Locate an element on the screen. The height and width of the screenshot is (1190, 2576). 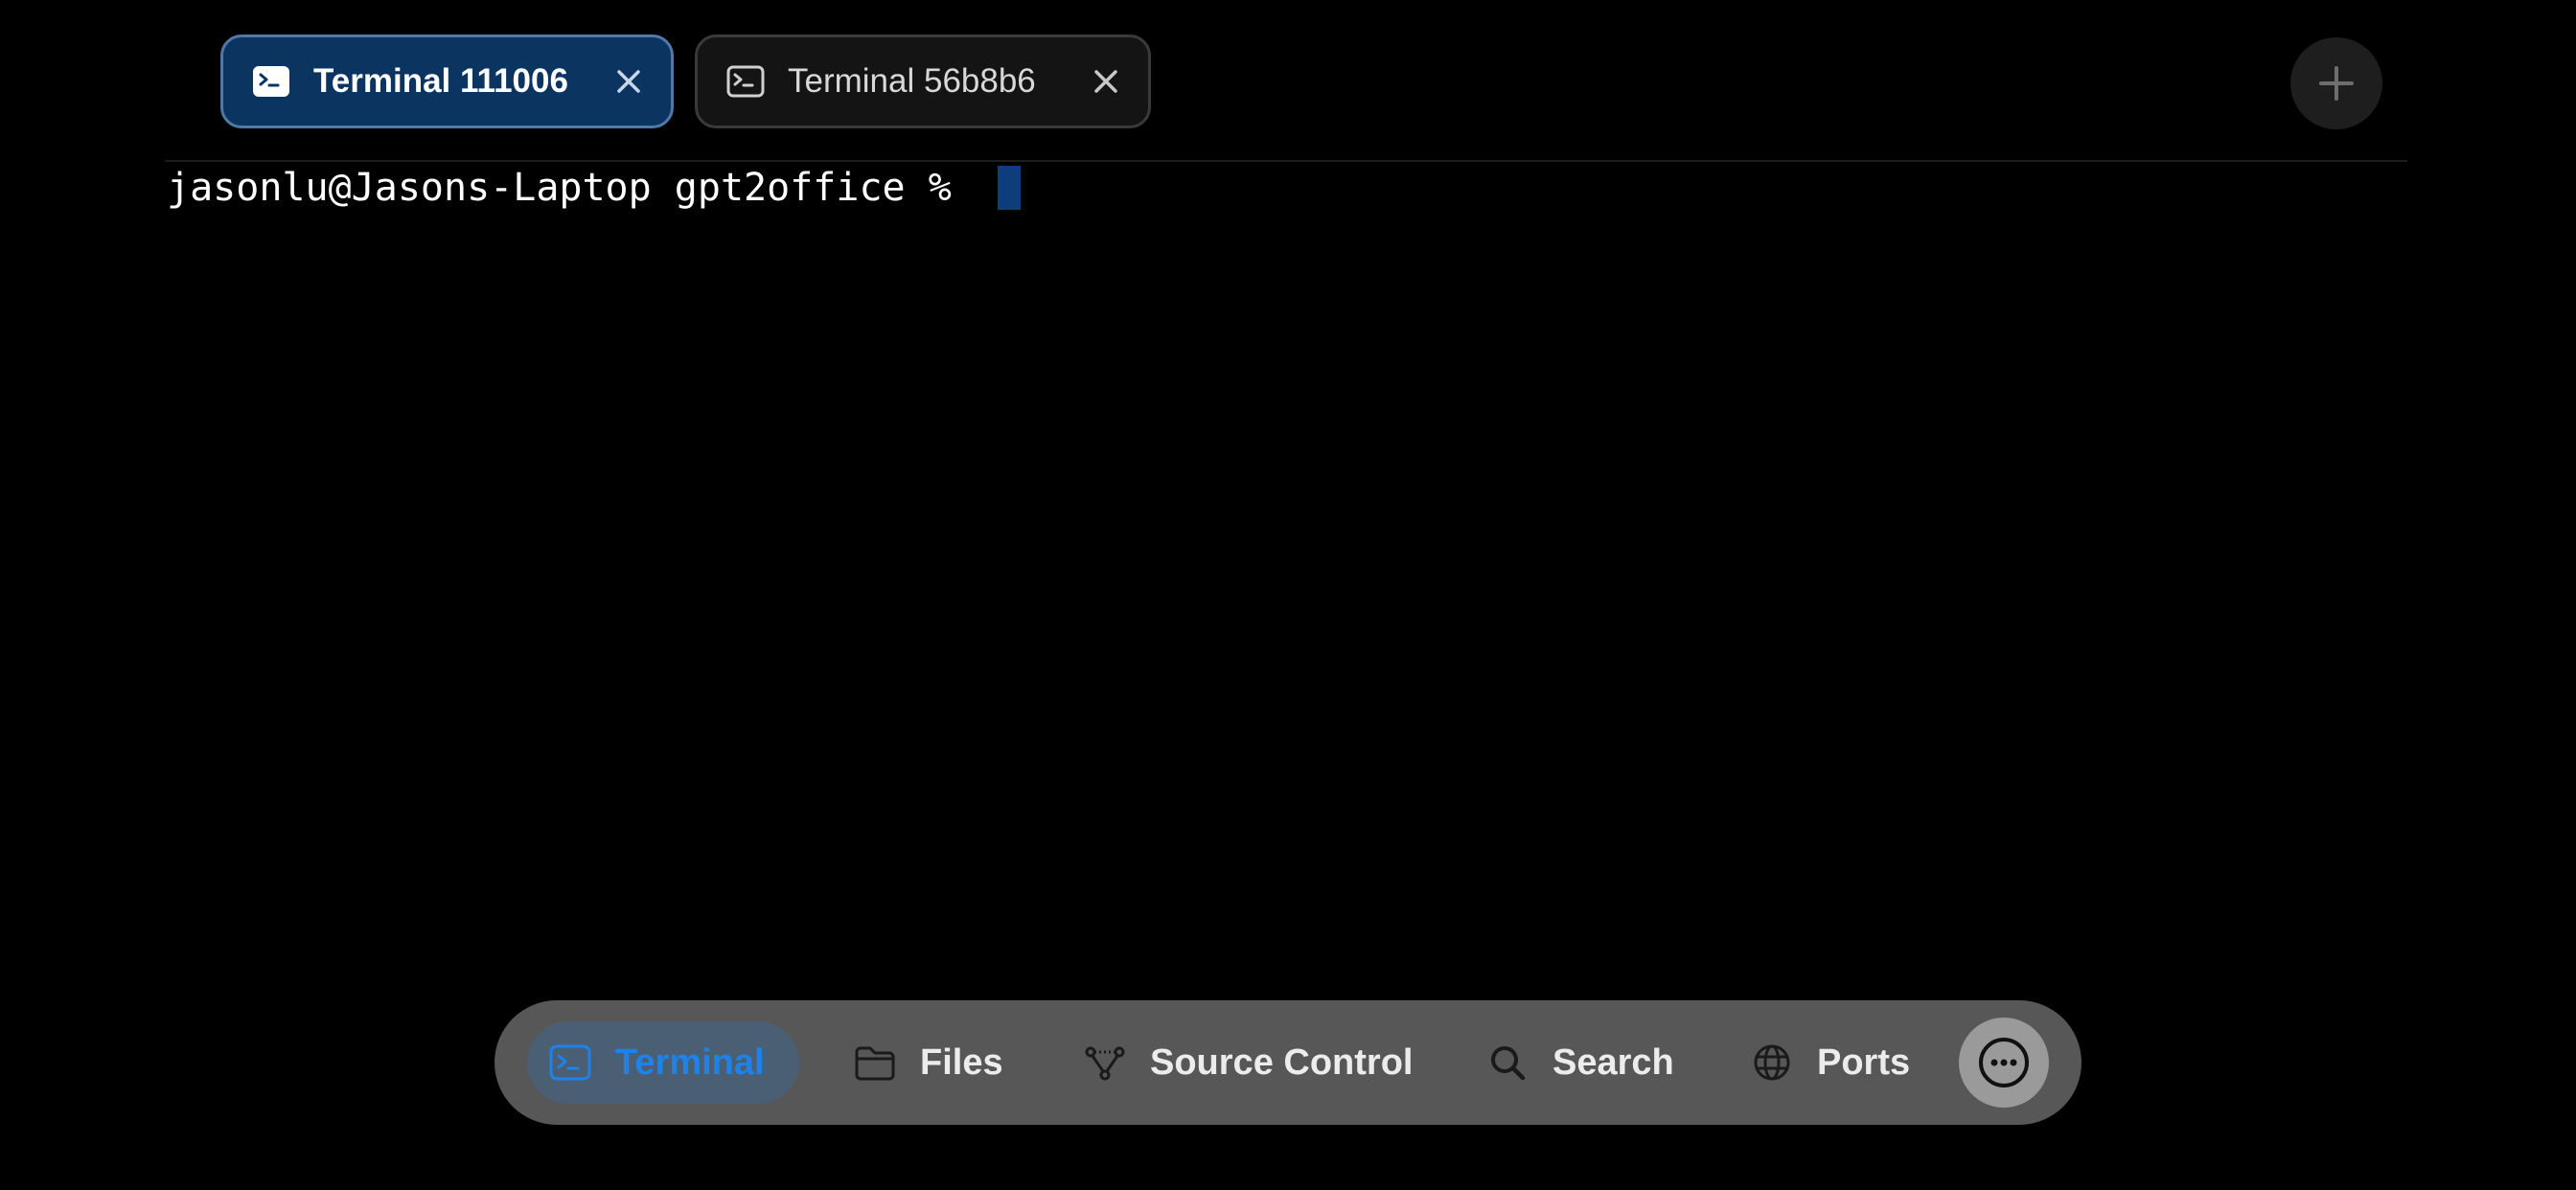
tab-label: Terminal 111006 is located at coordinates (440, 81).